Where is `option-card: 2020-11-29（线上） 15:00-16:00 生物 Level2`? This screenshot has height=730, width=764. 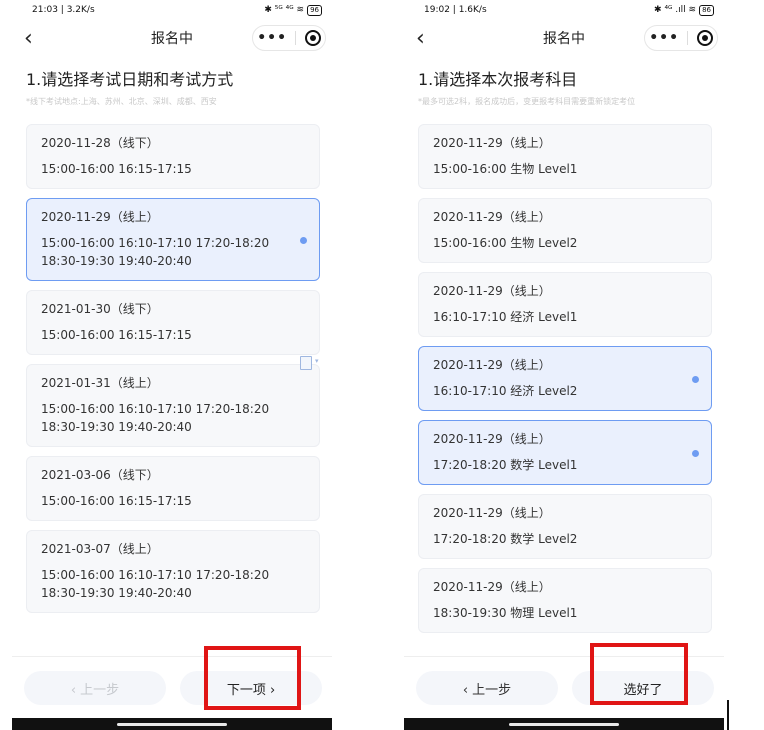 option-card: 2020-11-29（线上） 15:00-16:00 生物 Level2 is located at coordinates (565, 230).